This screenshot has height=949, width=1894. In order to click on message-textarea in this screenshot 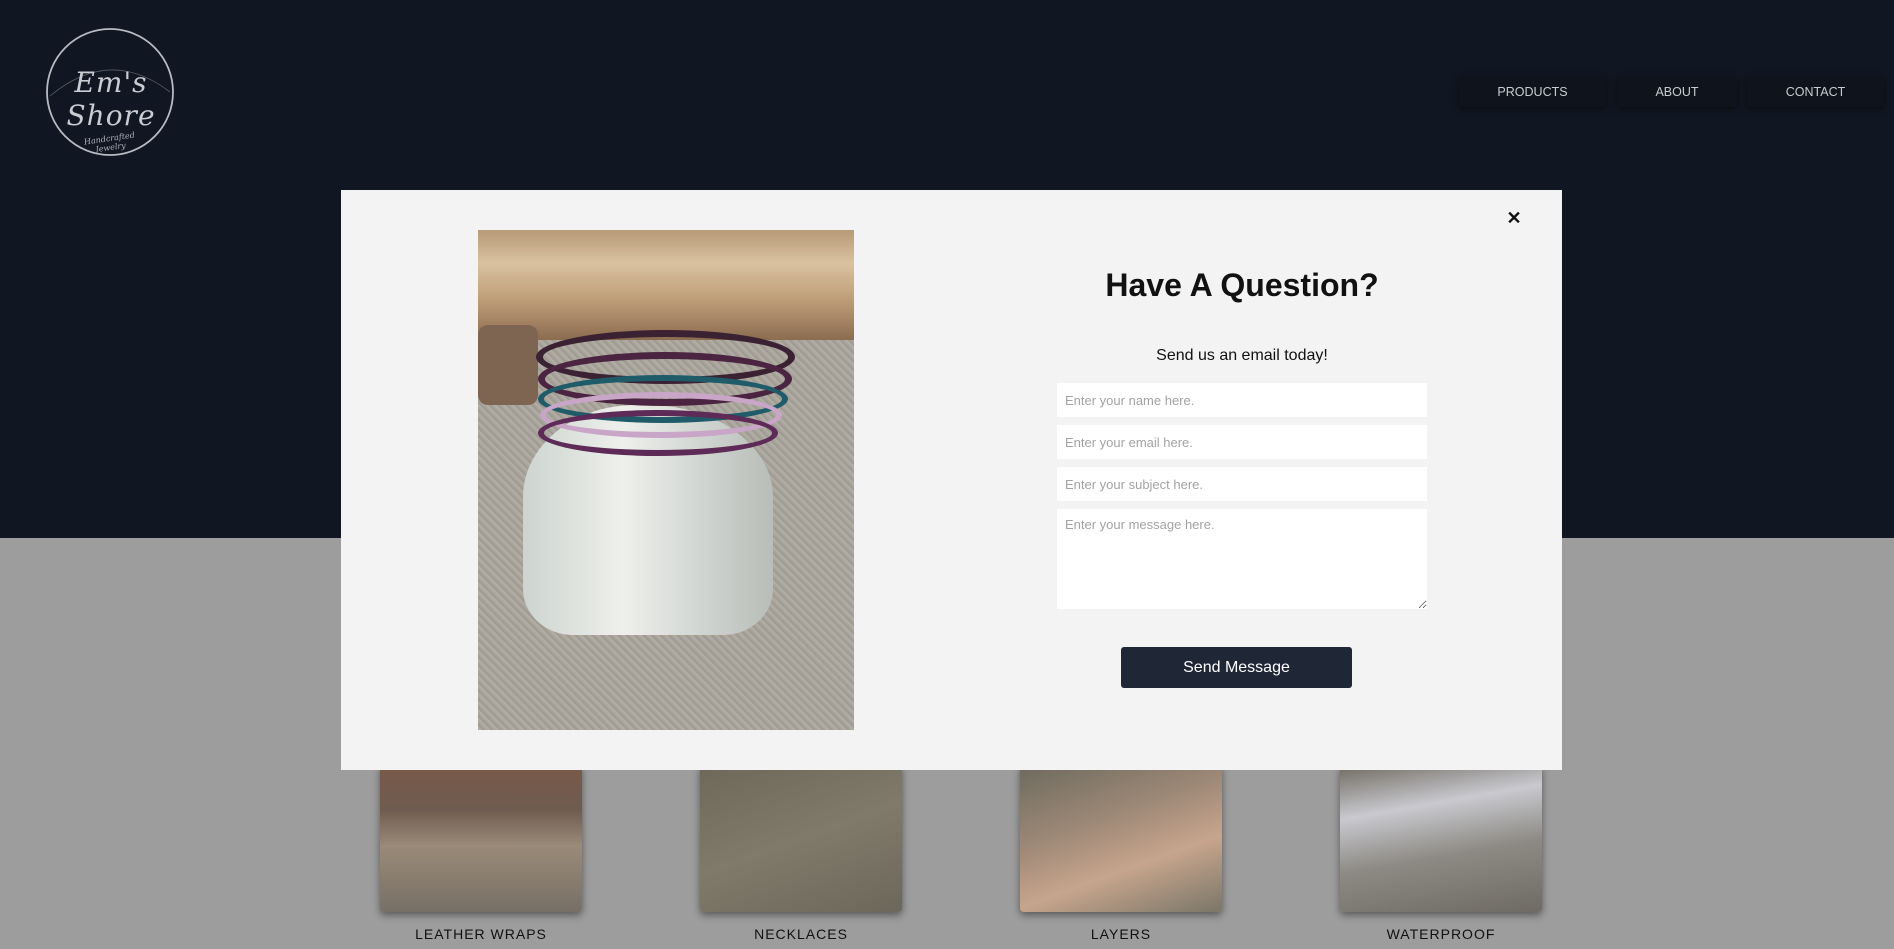, I will do `click(1242, 559)`.